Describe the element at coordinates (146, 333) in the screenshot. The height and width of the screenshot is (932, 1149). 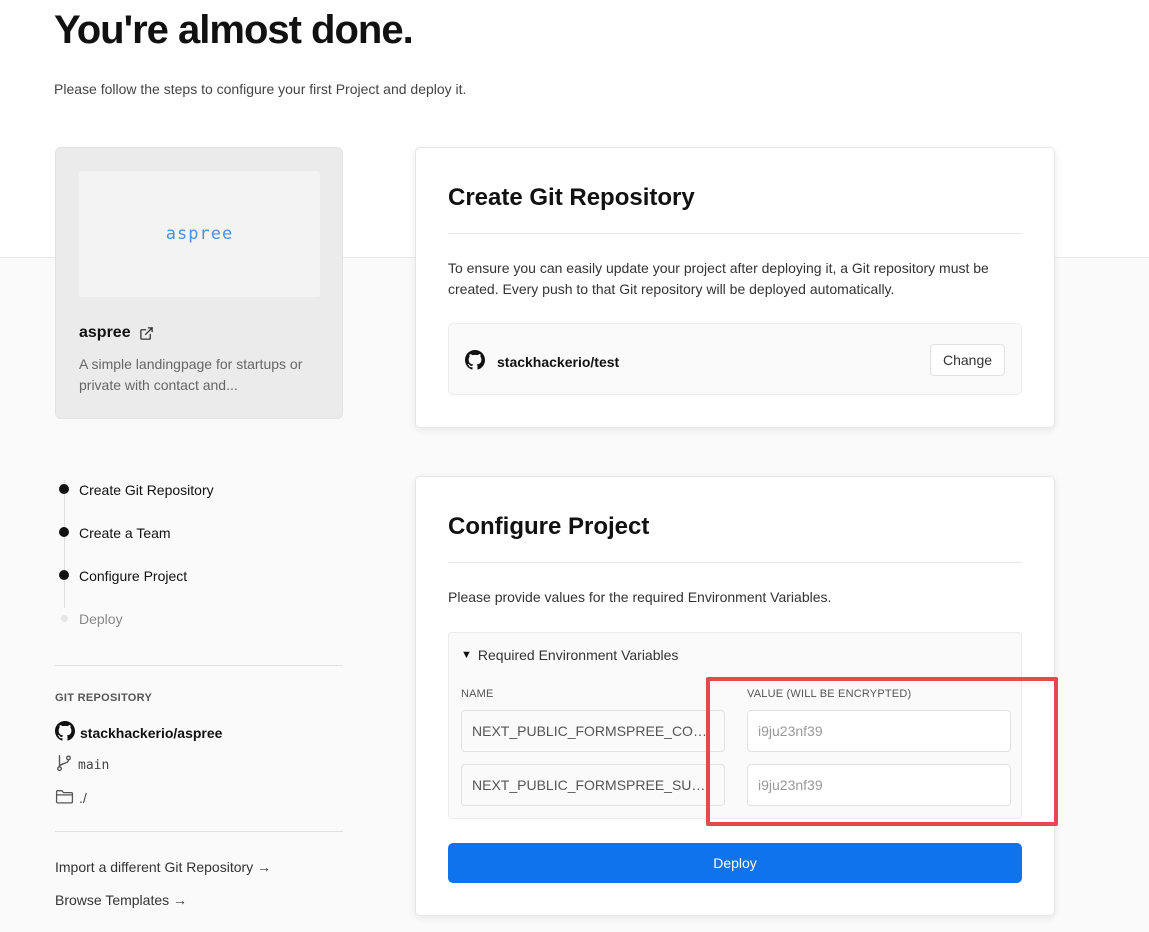
I see `external-link-icon` at that location.